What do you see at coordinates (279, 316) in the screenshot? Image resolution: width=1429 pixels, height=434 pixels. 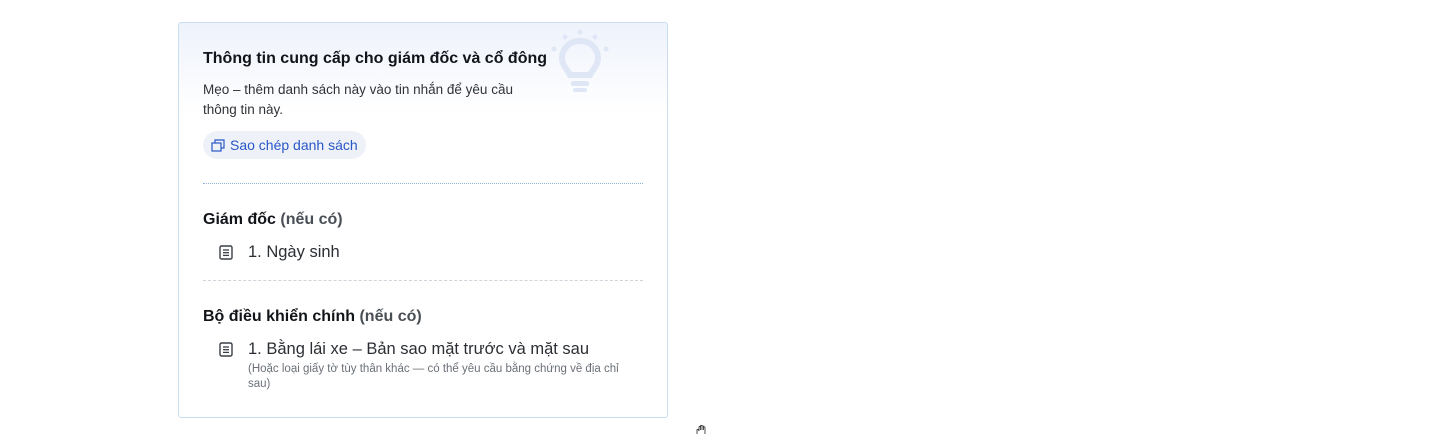 I see `section-title-label: Bộ điều khiển chính` at bounding box center [279, 316].